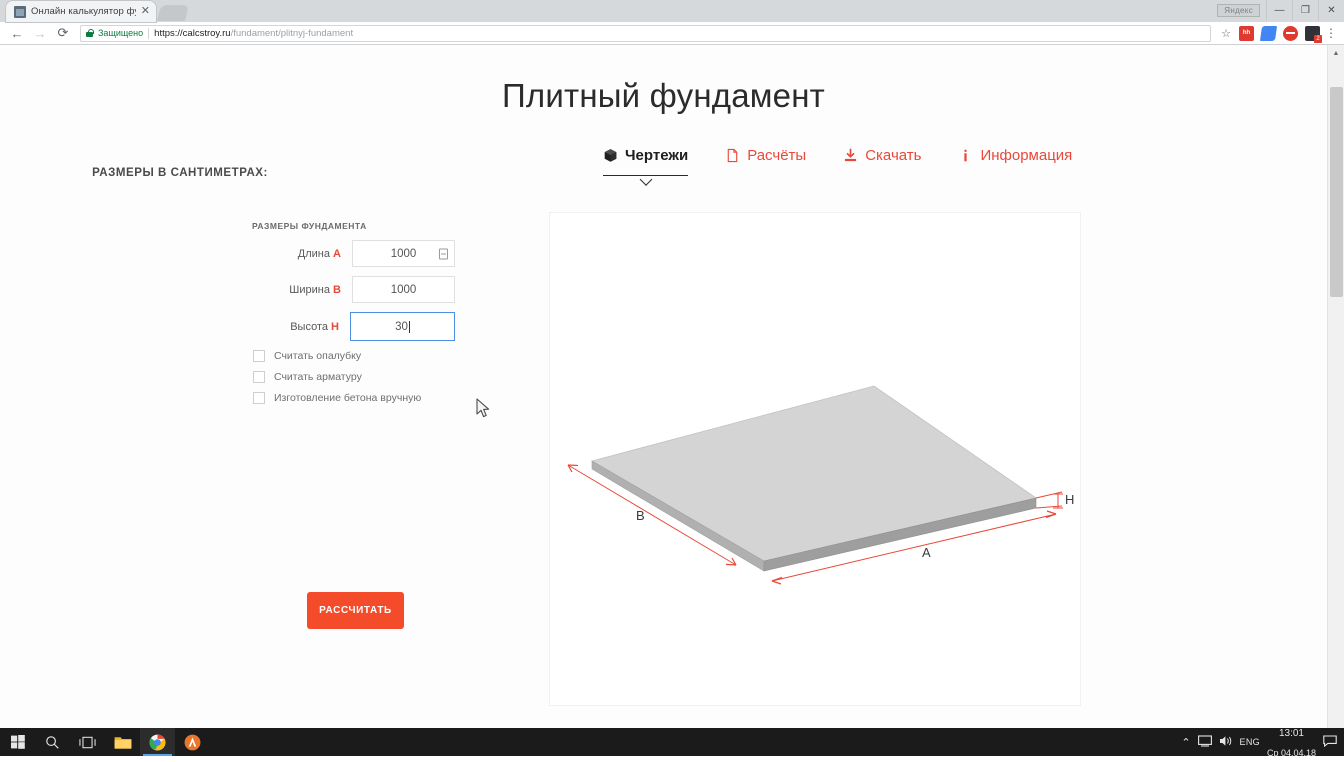 This screenshot has height=762, width=1344. Describe the element at coordinates (926, 552) in the screenshot. I see `dimension-label-a: A` at that location.